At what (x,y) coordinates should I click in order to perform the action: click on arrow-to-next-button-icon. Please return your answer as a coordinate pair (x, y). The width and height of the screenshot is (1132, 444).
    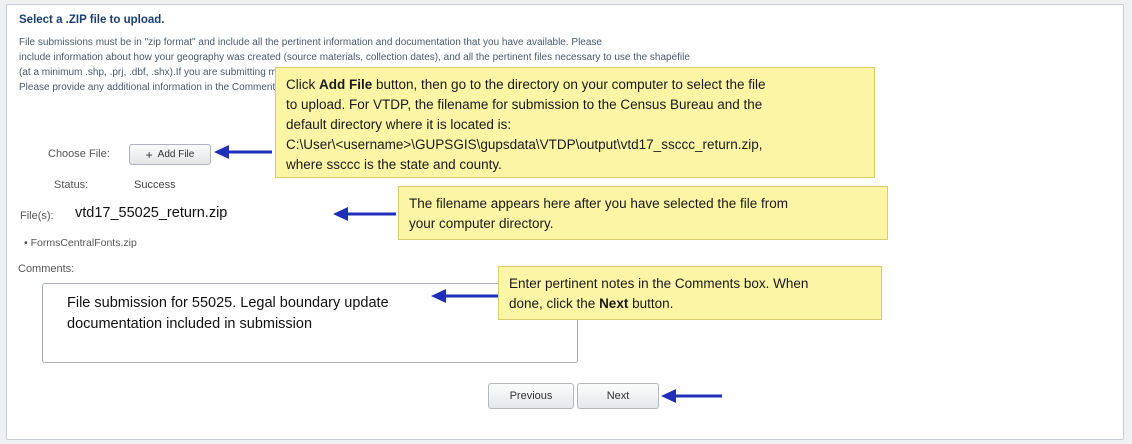
    Looking at the image, I should click on (691, 396).